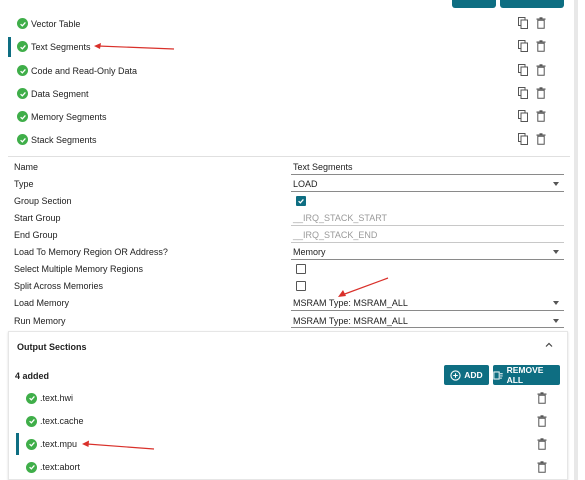  What do you see at coordinates (60, 467) in the screenshot?
I see `output-section-label: .text:abort` at bounding box center [60, 467].